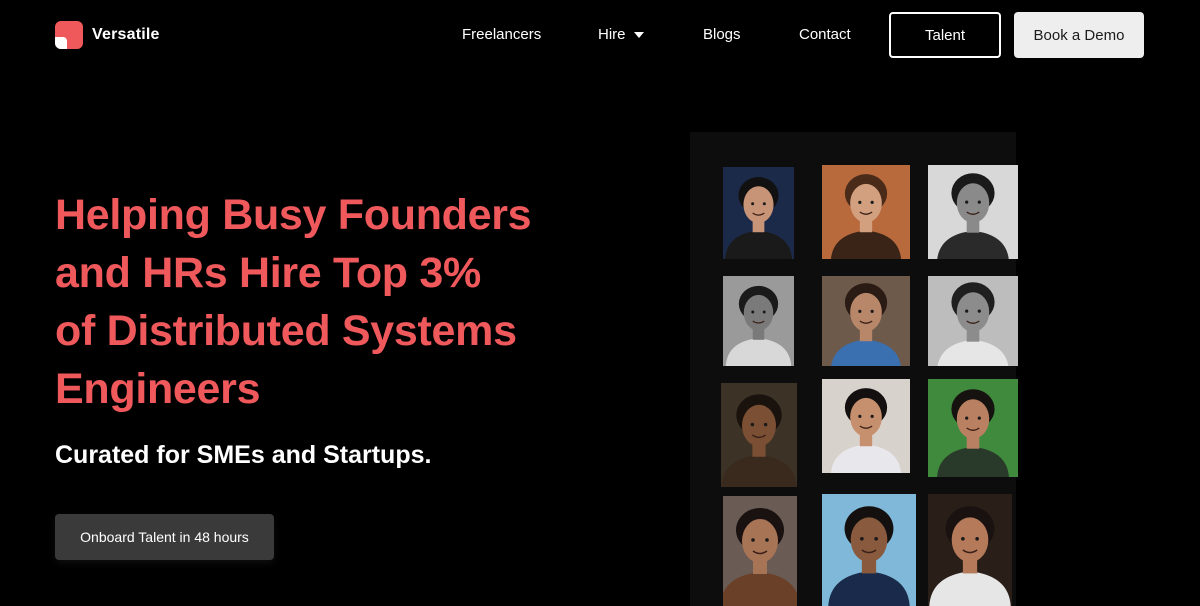 The width and height of the screenshot is (1200, 606). I want to click on hero-title-line-2: and HRs Hire Top 3%, so click(268, 273).